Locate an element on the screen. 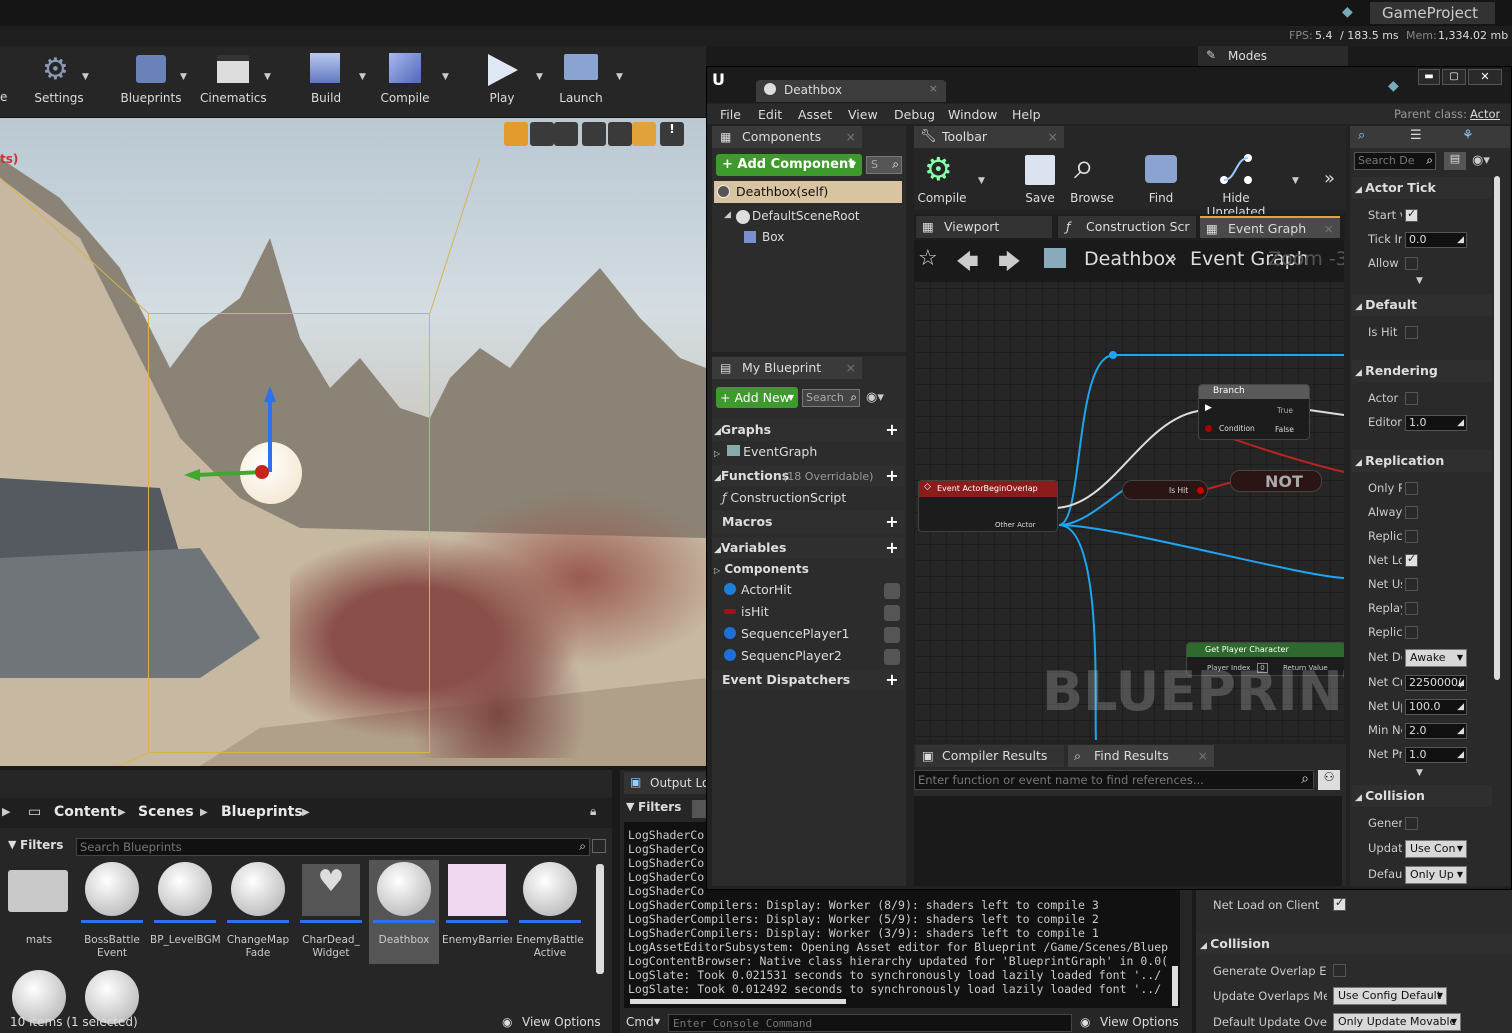 This screenshot has width=1512, height=1033. tab-construction-script: ƒ Construction Scr is located at coordinates (1127, 227).